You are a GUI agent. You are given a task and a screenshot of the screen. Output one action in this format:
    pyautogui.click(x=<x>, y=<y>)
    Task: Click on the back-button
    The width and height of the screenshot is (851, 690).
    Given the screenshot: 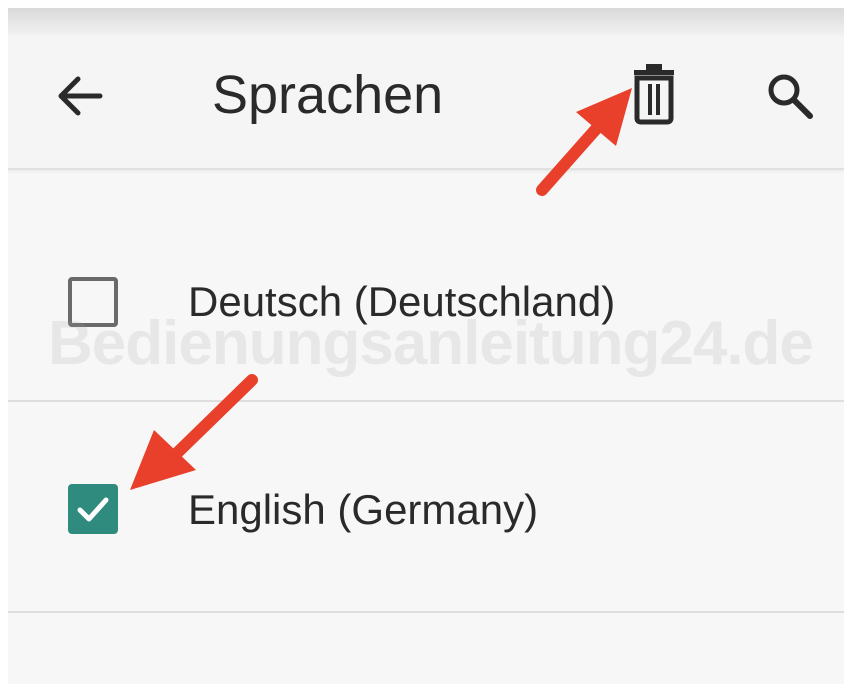 What is the action you would take?
    pyautogui.click(x=80, y=96)
    